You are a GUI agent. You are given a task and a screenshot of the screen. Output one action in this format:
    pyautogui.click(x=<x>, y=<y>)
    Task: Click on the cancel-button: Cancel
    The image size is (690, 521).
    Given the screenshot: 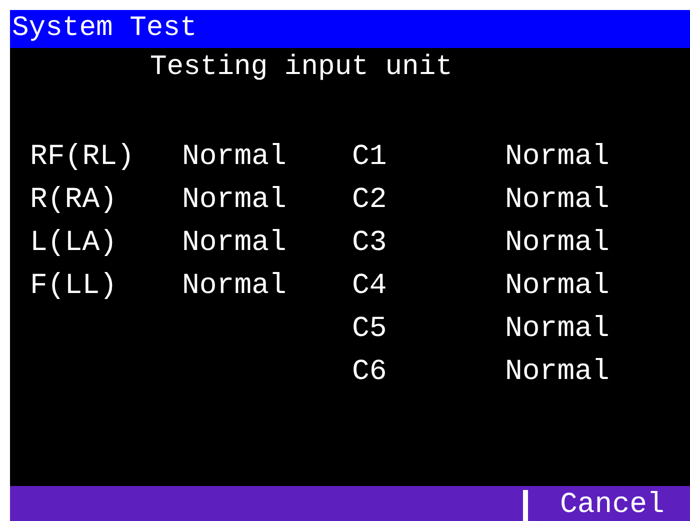 What is the action you would take?
    pyautogui.click(x=612, y=505)
    